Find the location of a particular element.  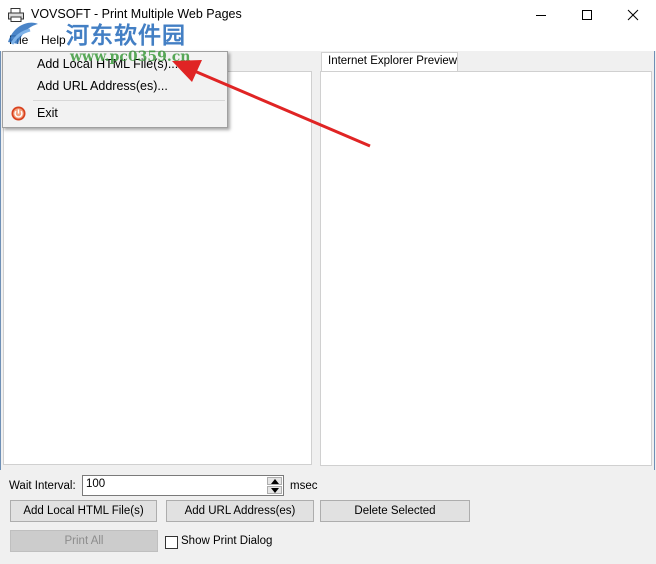

maximize-button is located at coordinates (587, 15).